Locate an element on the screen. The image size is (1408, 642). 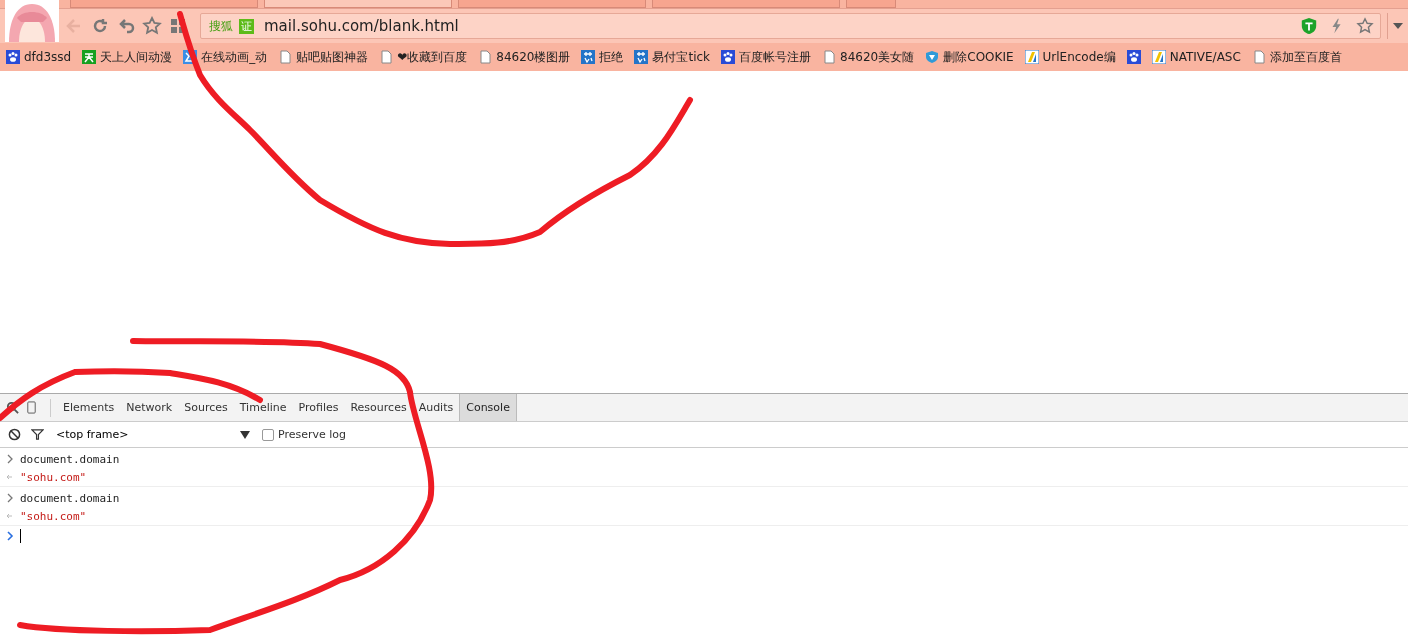
bookmark: 拒绝 is located at coordinates (602, 57).